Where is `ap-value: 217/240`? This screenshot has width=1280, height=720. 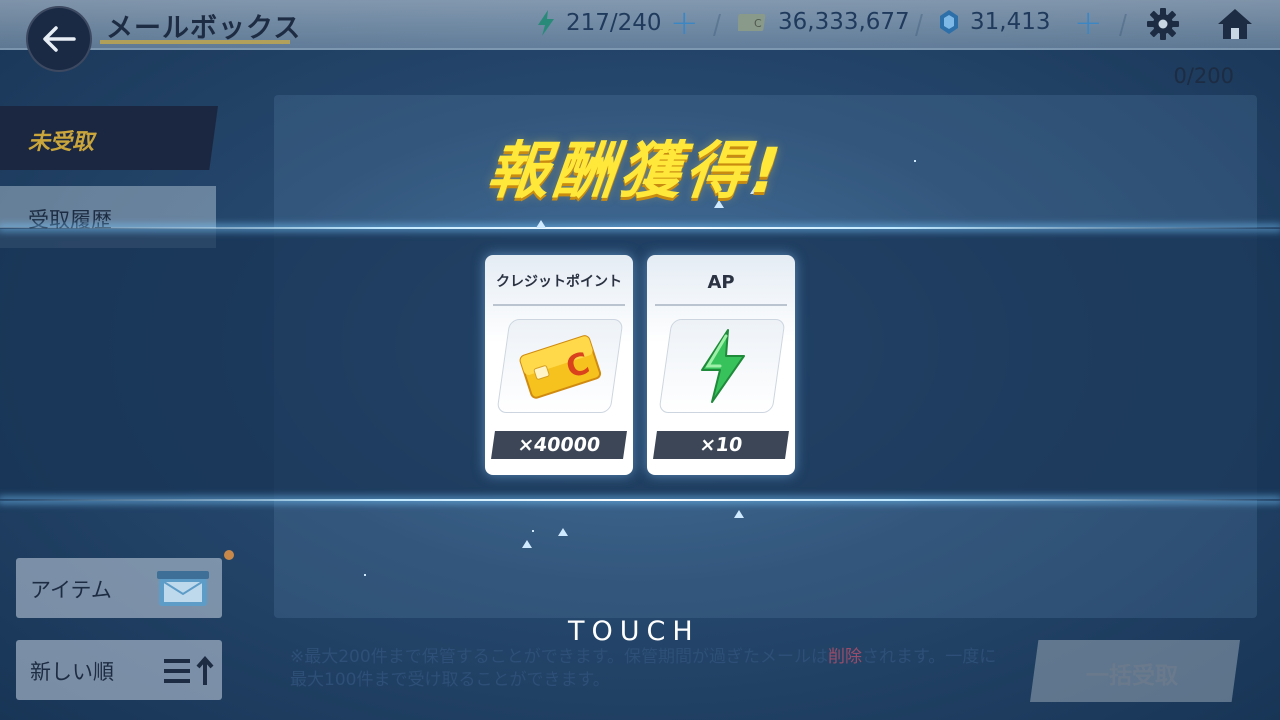
ap-value: 217/240 is located at coordinates (614, 23).